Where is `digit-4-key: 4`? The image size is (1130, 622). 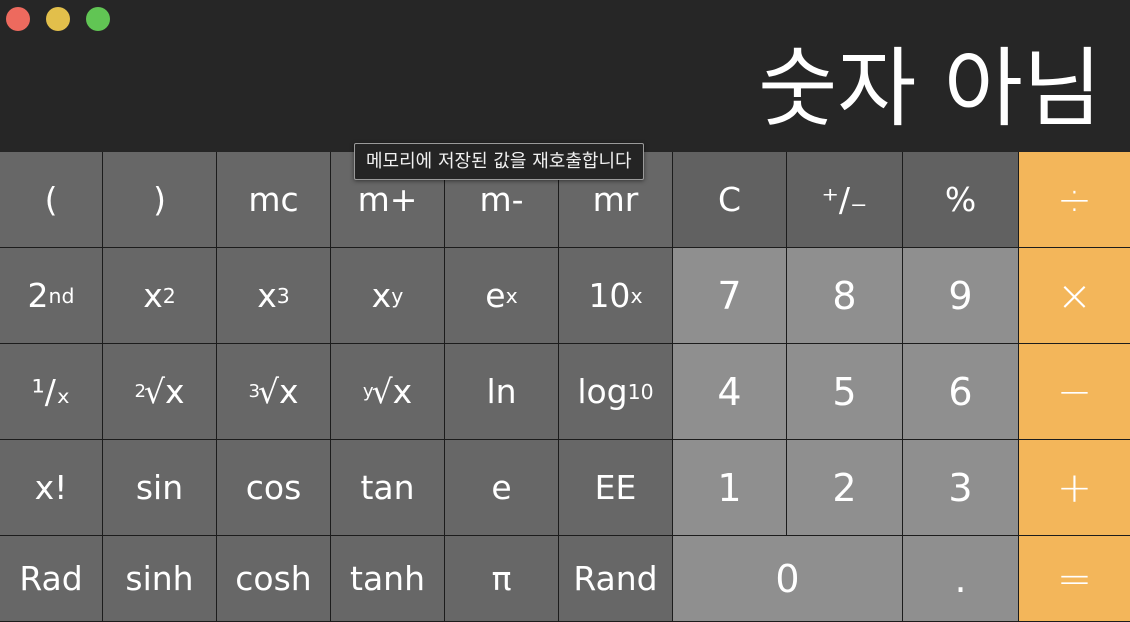
digit-4-key: 4 is located at coordinates (730, 392).